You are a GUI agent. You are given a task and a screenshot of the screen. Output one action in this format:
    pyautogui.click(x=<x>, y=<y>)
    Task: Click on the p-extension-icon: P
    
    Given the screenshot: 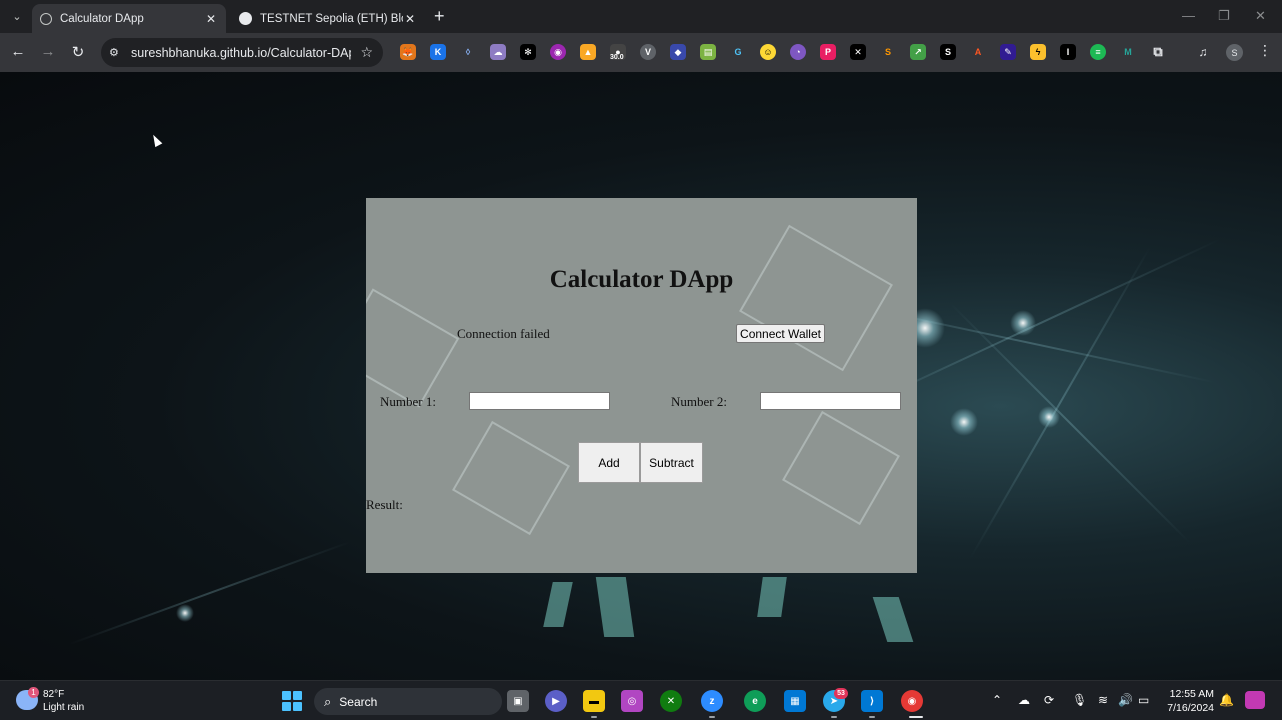 What is the action you would take?
    pyautogui.click(x=828, y=52)
    